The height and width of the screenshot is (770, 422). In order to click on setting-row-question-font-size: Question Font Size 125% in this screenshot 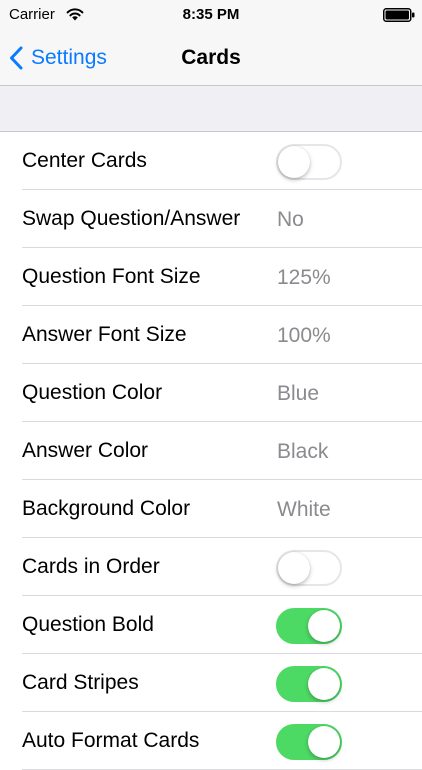, I will do `click(211, 277)`.